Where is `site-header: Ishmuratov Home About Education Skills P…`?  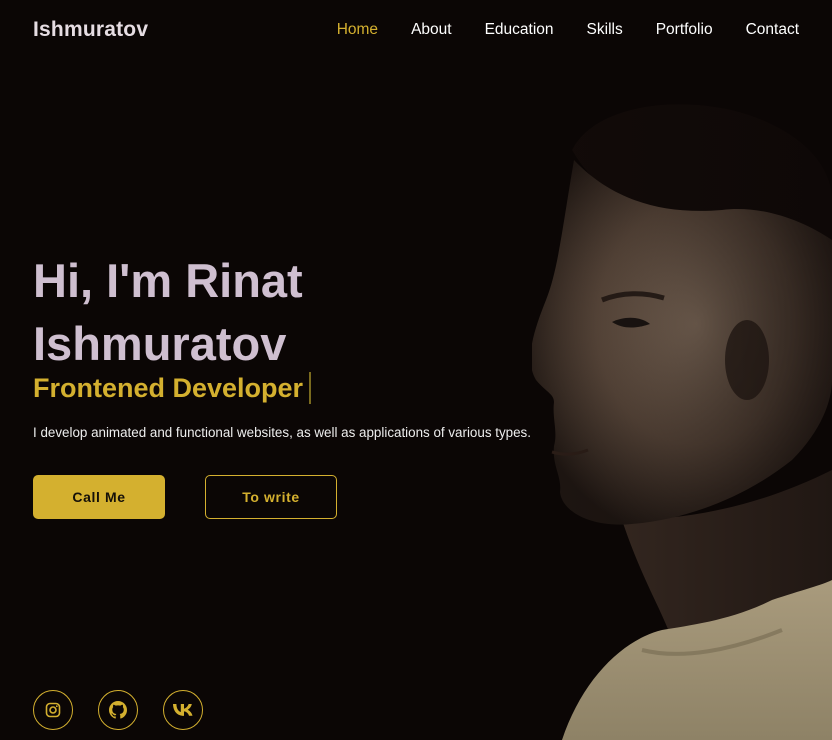
site-header: Ishmuratov Home About Education Skills P… is located at coordinates (416, 31).